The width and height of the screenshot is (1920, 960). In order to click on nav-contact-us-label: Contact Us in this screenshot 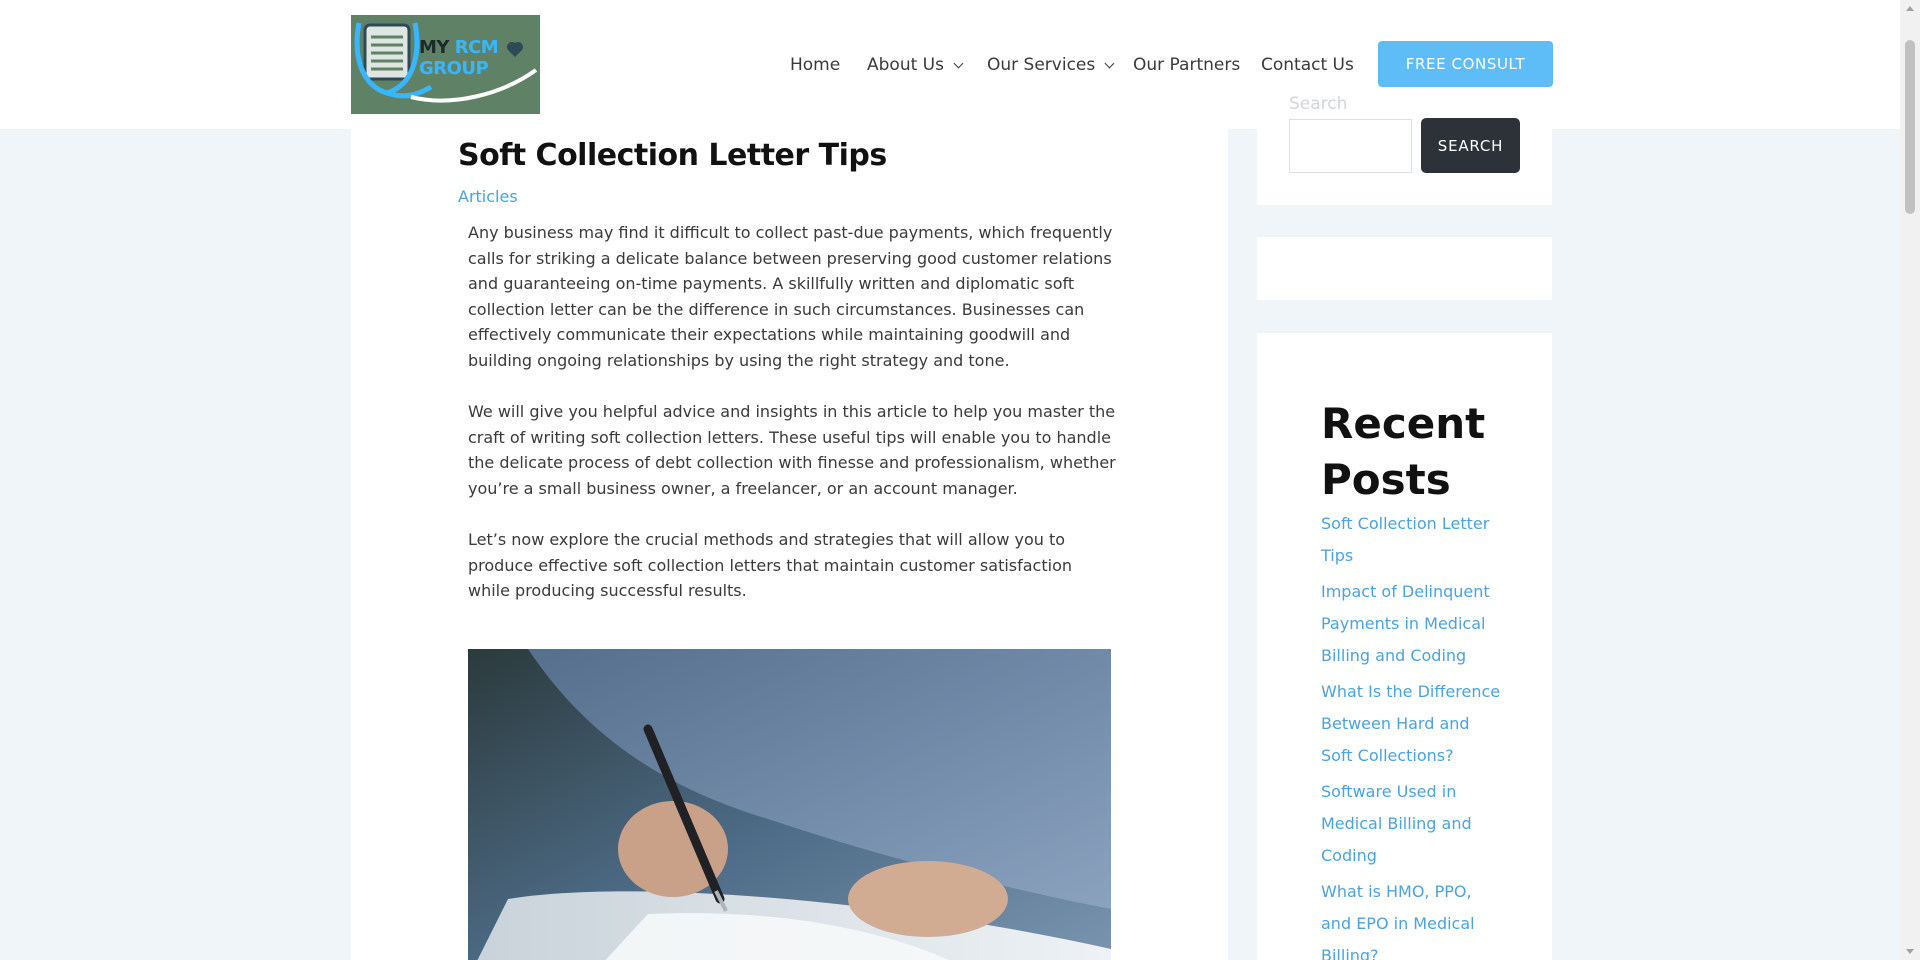, I will do `click(1307, 65)`.